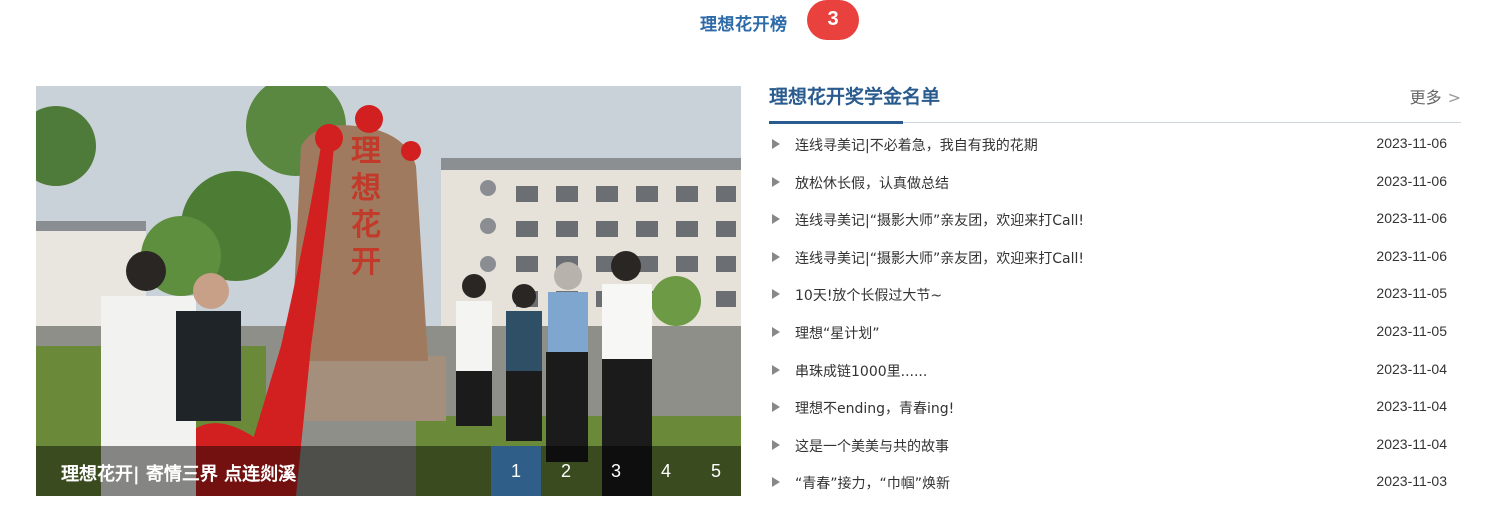 Image resolution: width=1496 pixels, height=522 pixels. Describe the element at coordinates (666, 471) in the screenshot. I see `pager-item-4: 4` at that location.